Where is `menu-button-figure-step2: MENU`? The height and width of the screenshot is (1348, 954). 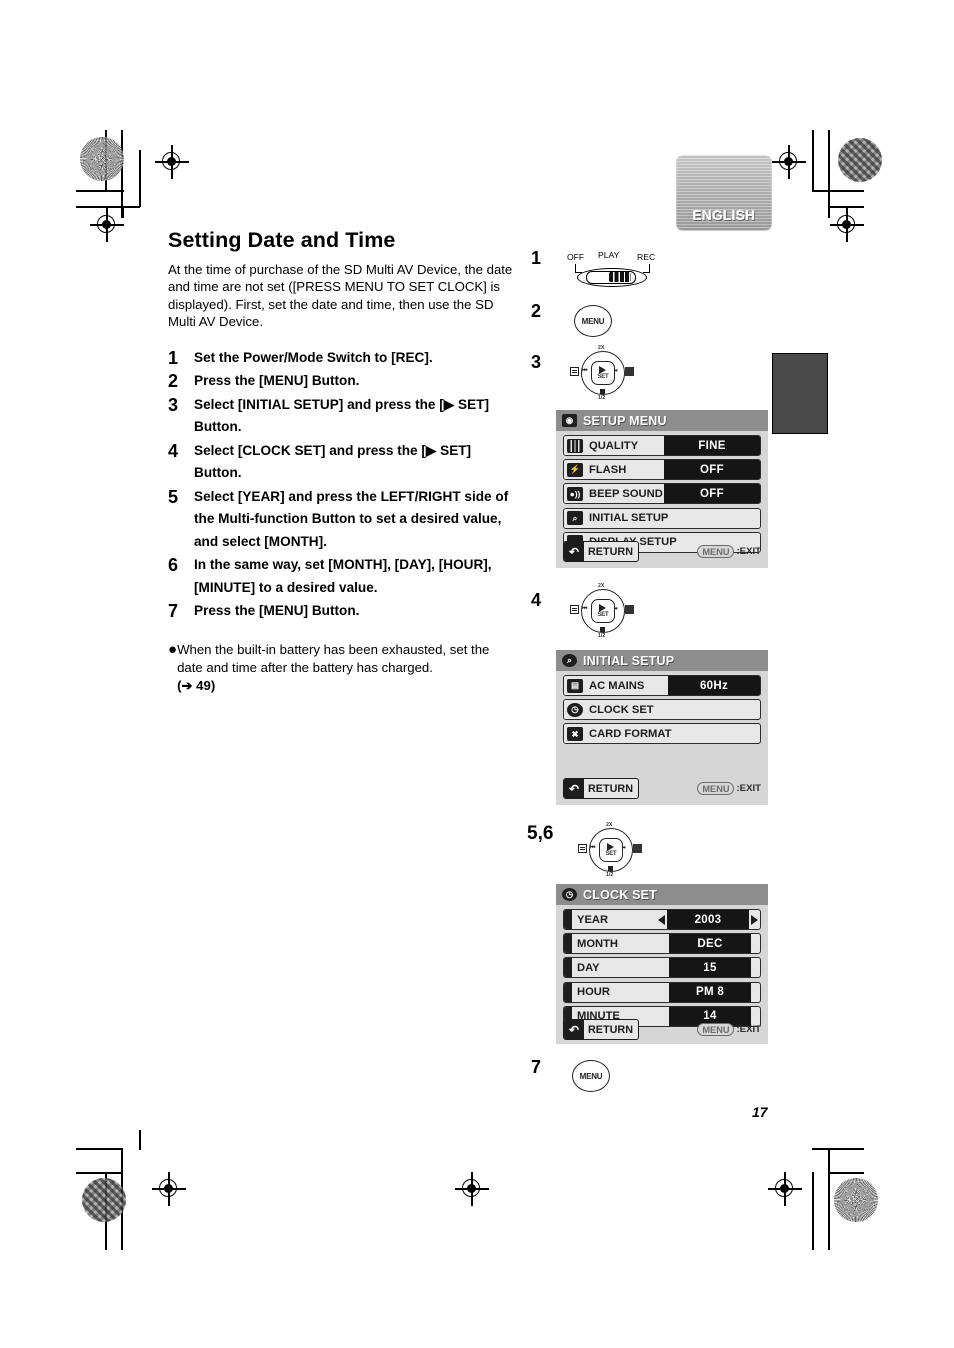 menu-button-figure-step2: MENU is located at coordinates (593, 321).